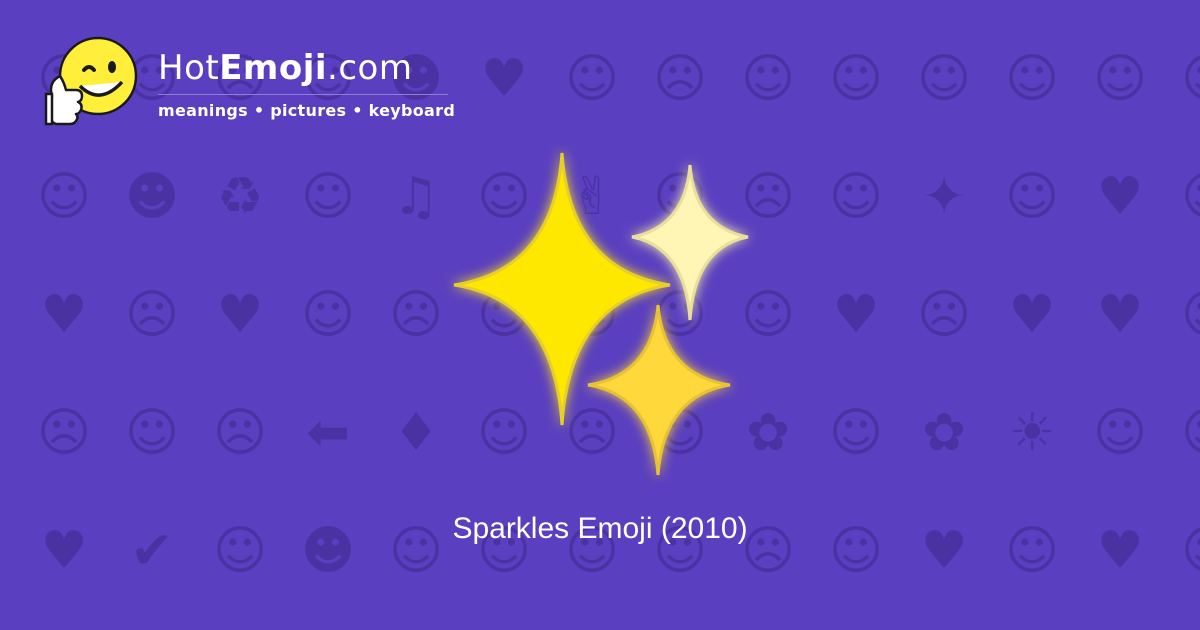 The width and height of the screenshot is (1200, 630). What do you see at coordinates (307, 110) in the screenshot?
I see `brand-tagline: meanings • pictures • keyboard` at bounding box center [307, 110].